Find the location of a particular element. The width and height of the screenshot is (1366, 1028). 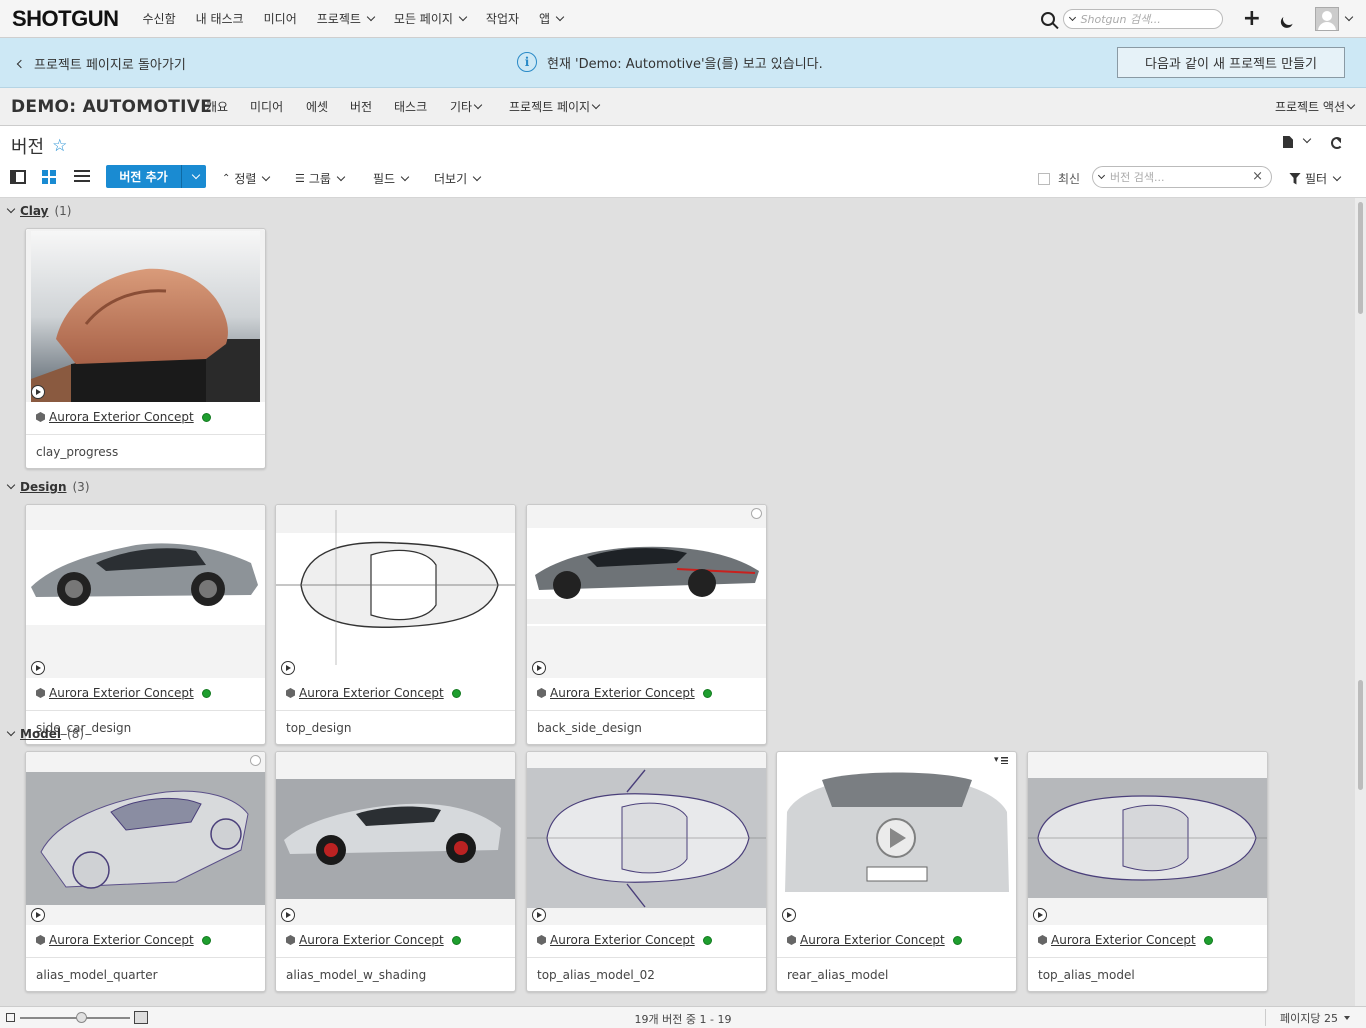

version-search-input: 버전 검색... × is located at coordinates (1182, 177).